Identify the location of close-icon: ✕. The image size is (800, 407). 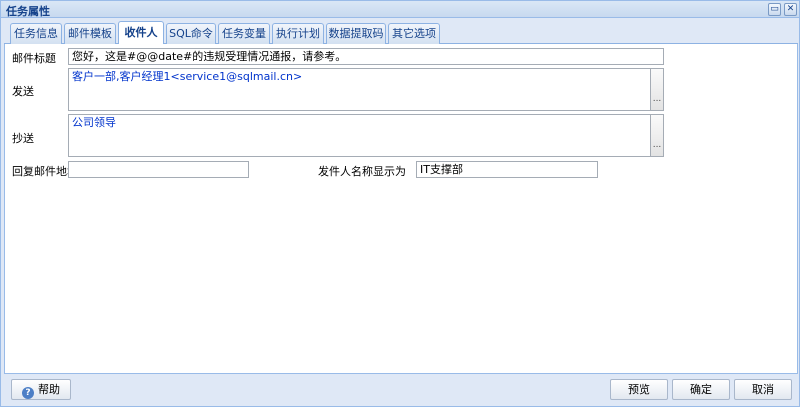
(790, 9).